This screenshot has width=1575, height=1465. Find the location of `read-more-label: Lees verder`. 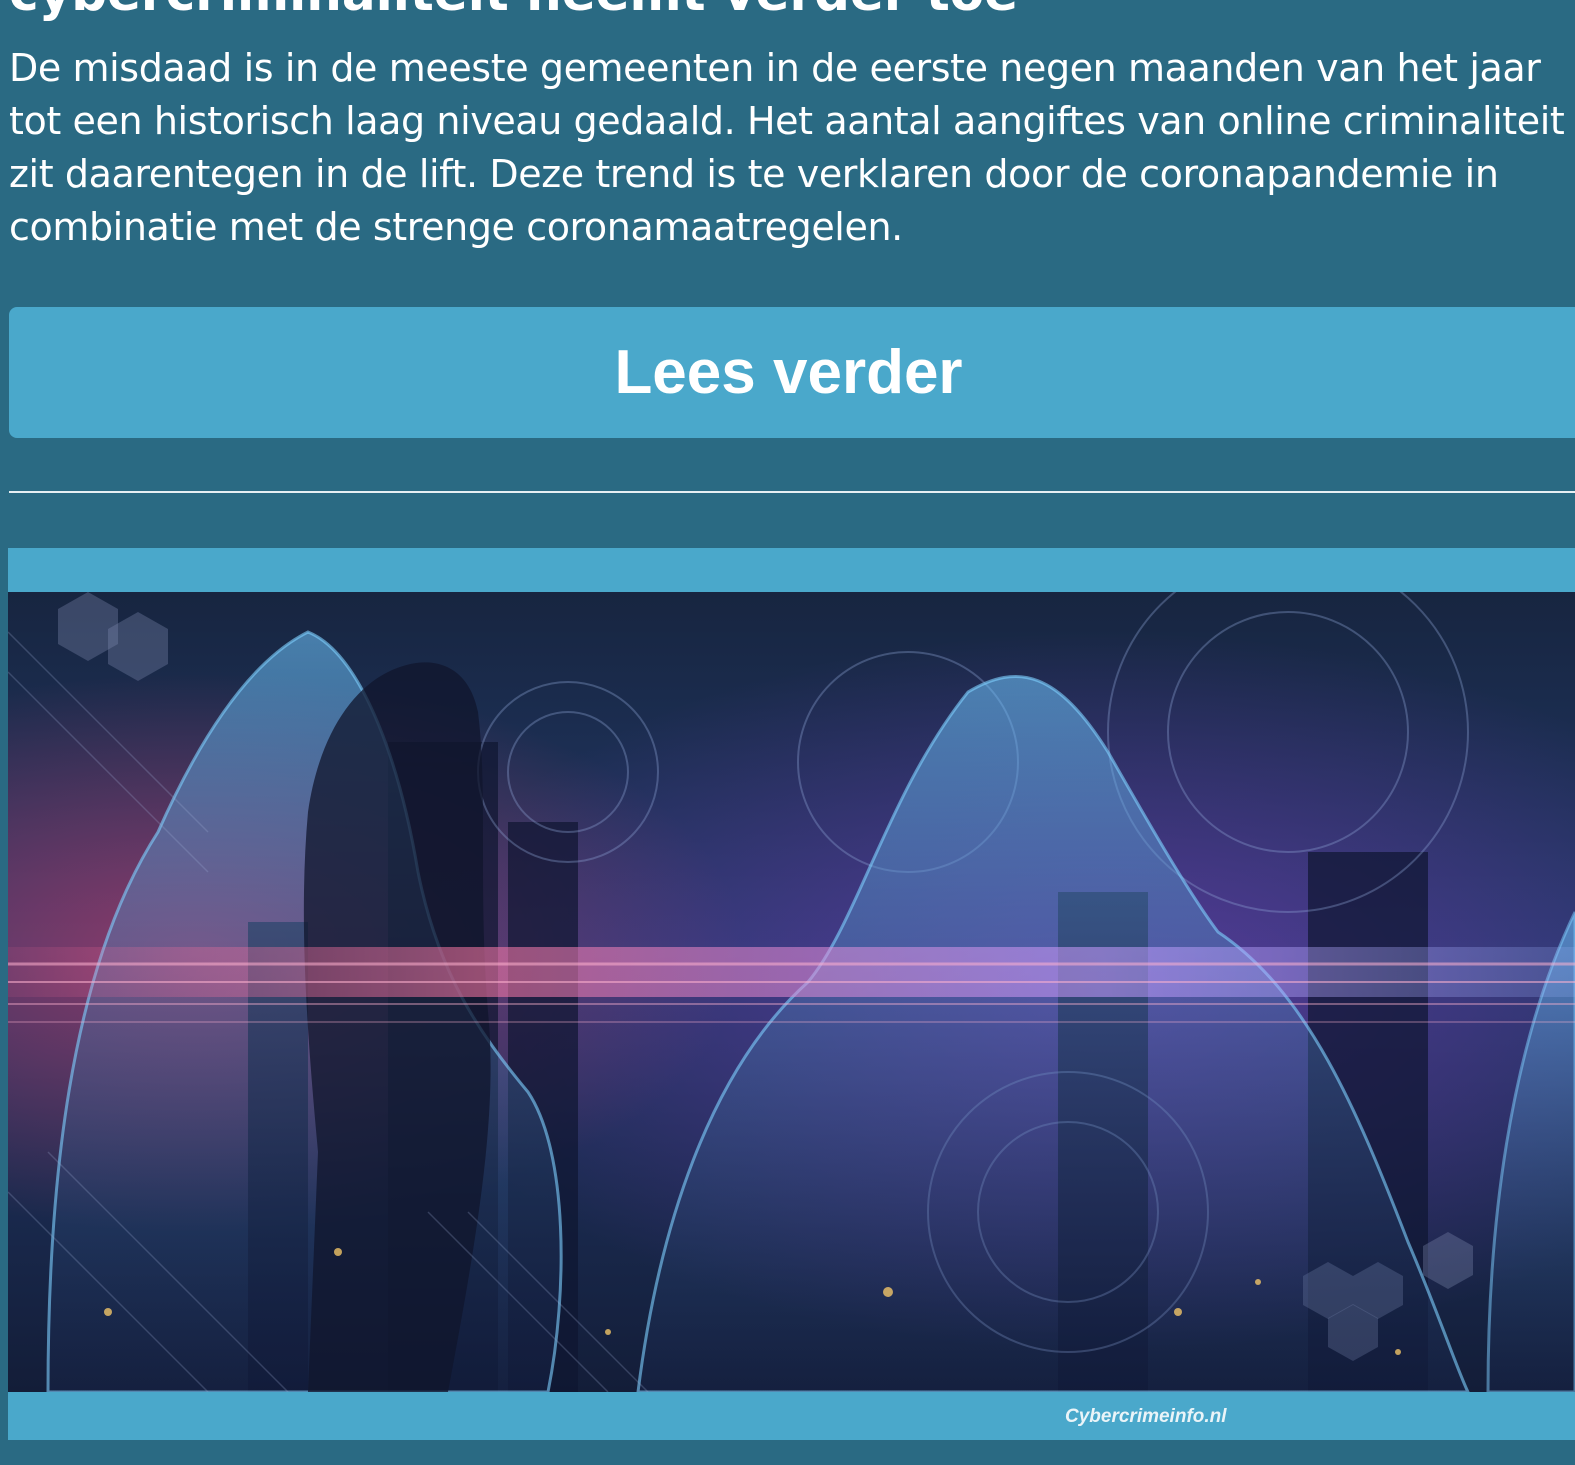

read-more-label: Lees verder is located at coordinates (788, 372).